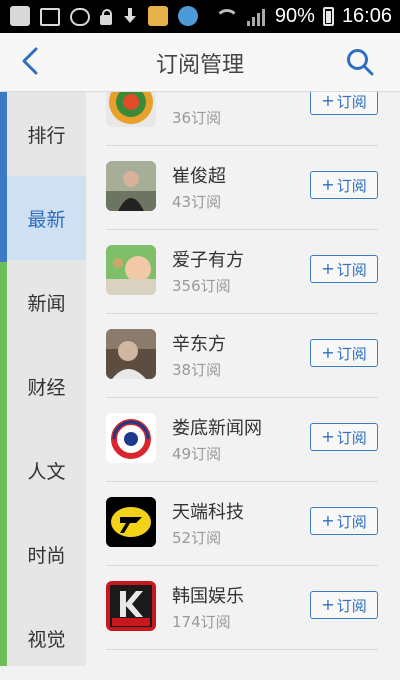 This screenshot has height=680, width=400. Describe the element at coordinates (46, 638) in the screenshot. I see `sidebar-item-visual: 视觉` at that location.